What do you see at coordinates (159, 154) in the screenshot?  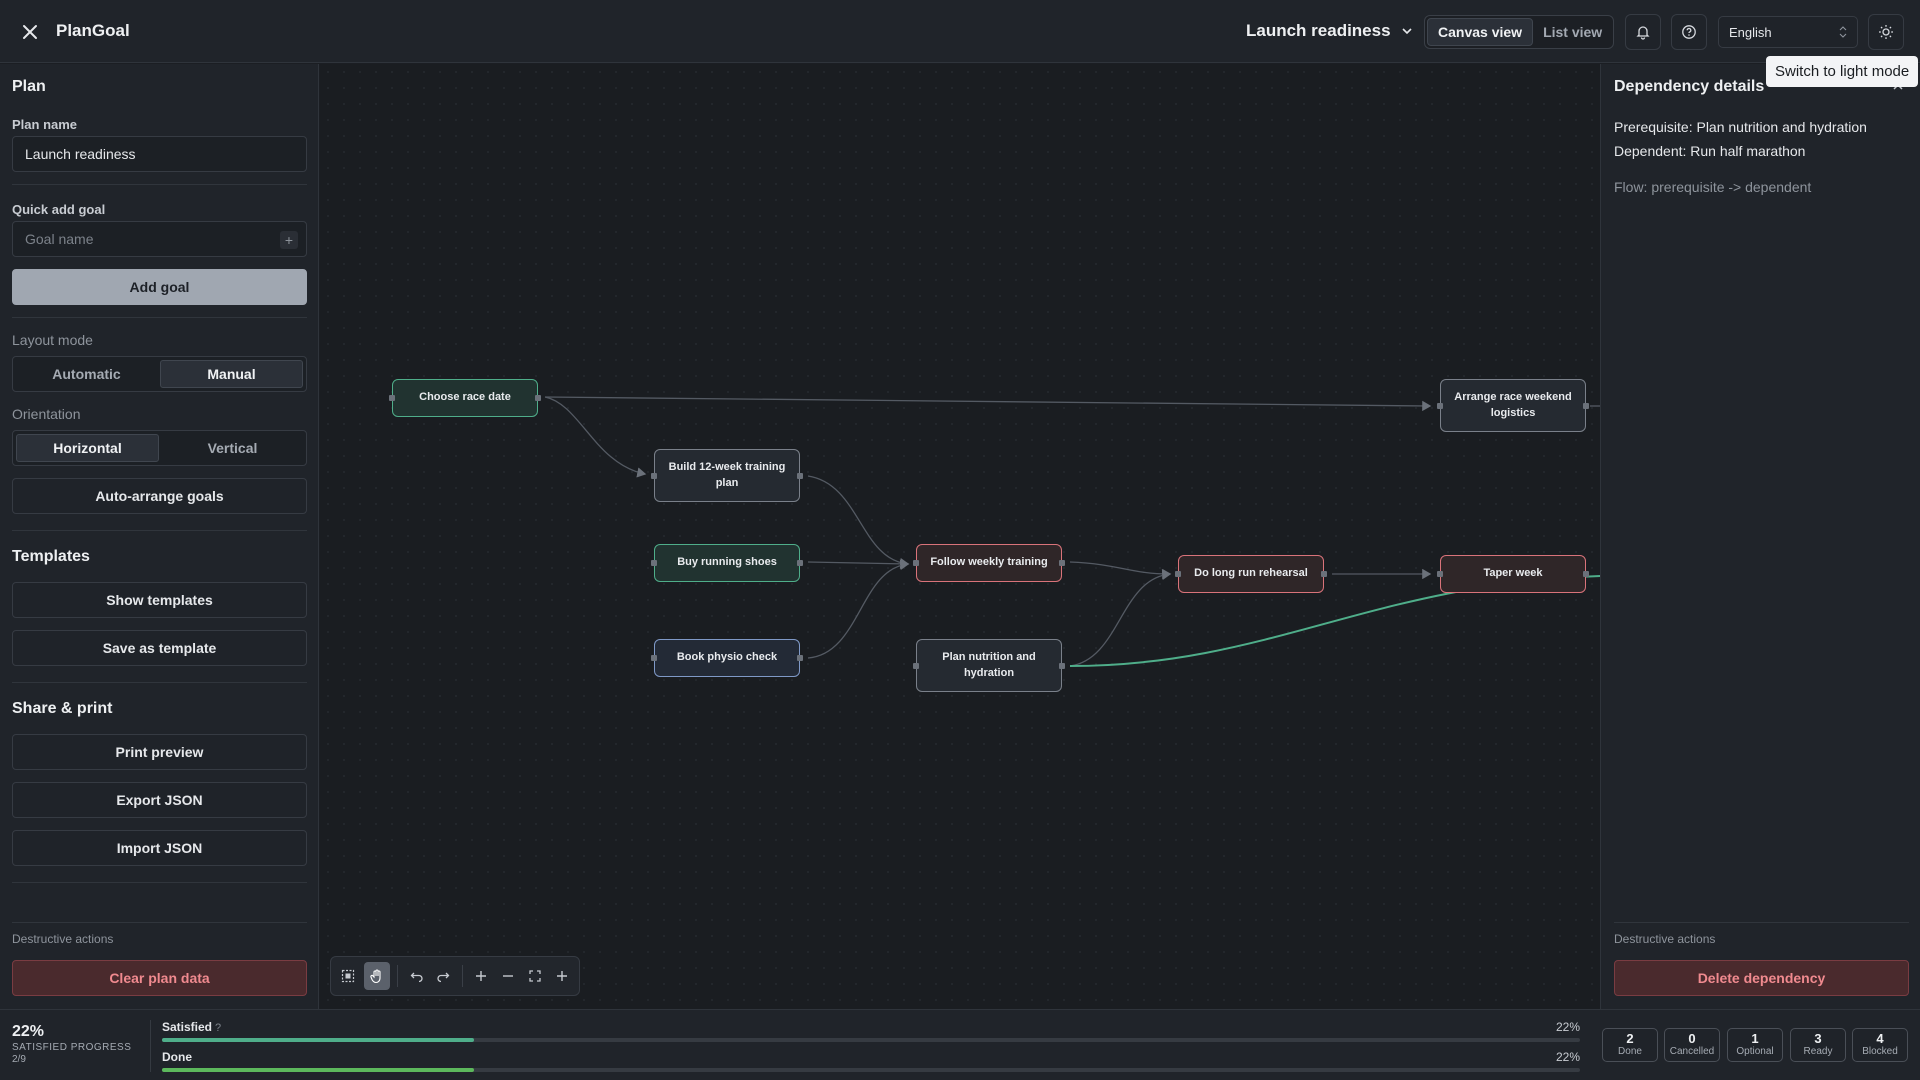 I see `plan-name-input: Launch readiness` at bounding box center [159, 154].